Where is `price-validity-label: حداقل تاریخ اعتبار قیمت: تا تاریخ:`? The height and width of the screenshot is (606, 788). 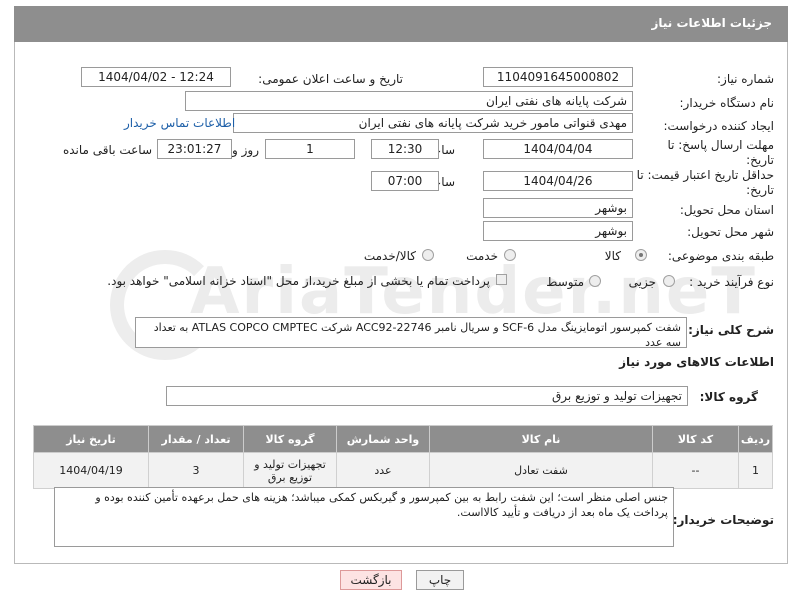 price-validity-label: حداقل تاریخ اعتبار قیمت: تا تاریخ: is located at coordinates (705, 182).